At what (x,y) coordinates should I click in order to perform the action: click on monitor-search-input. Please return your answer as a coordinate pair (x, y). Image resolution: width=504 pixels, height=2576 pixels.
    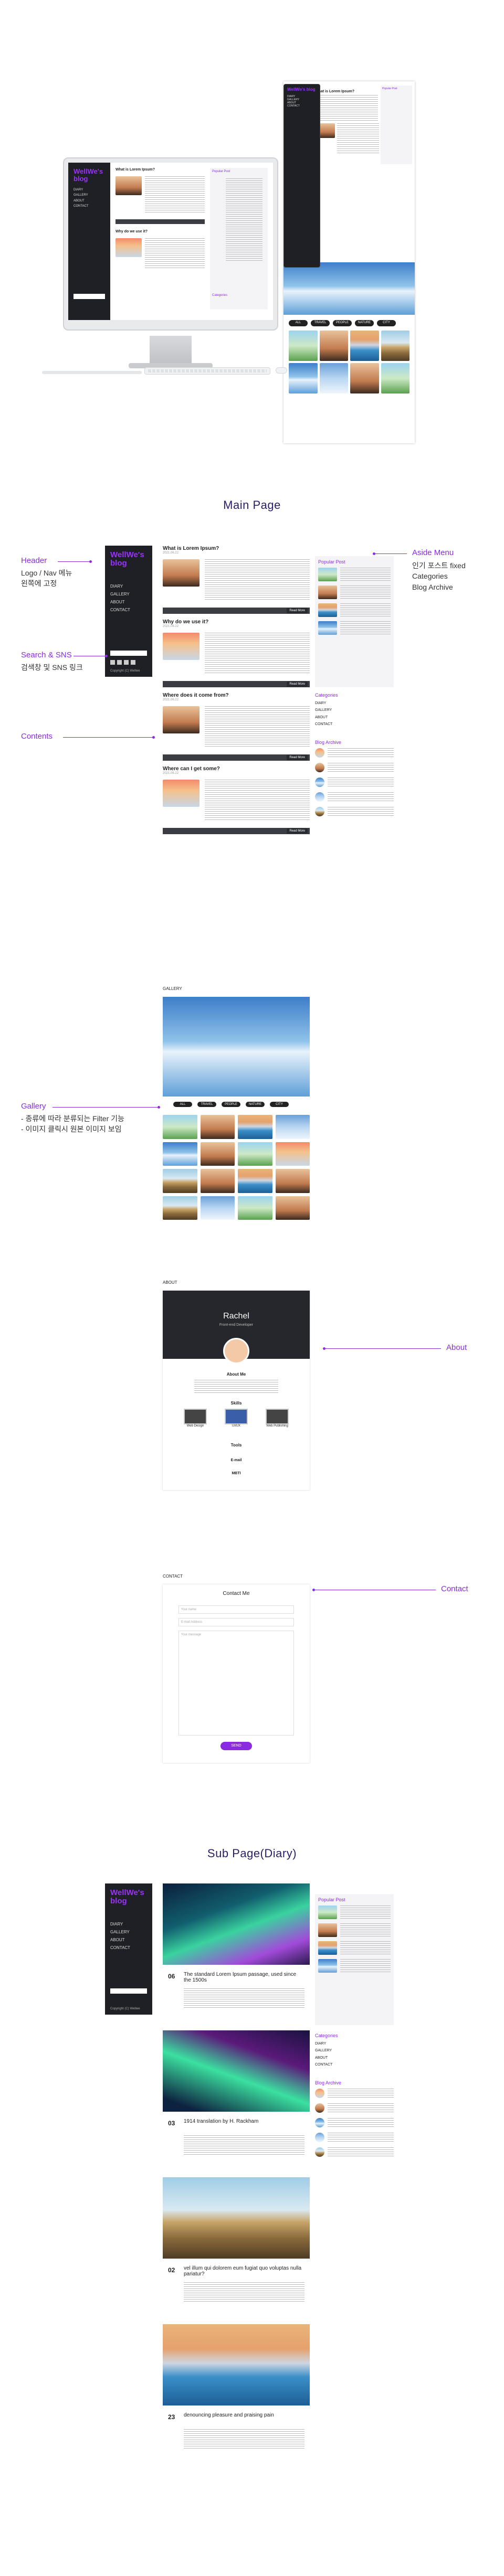
    Looking at the image, I should click on (89, 296).